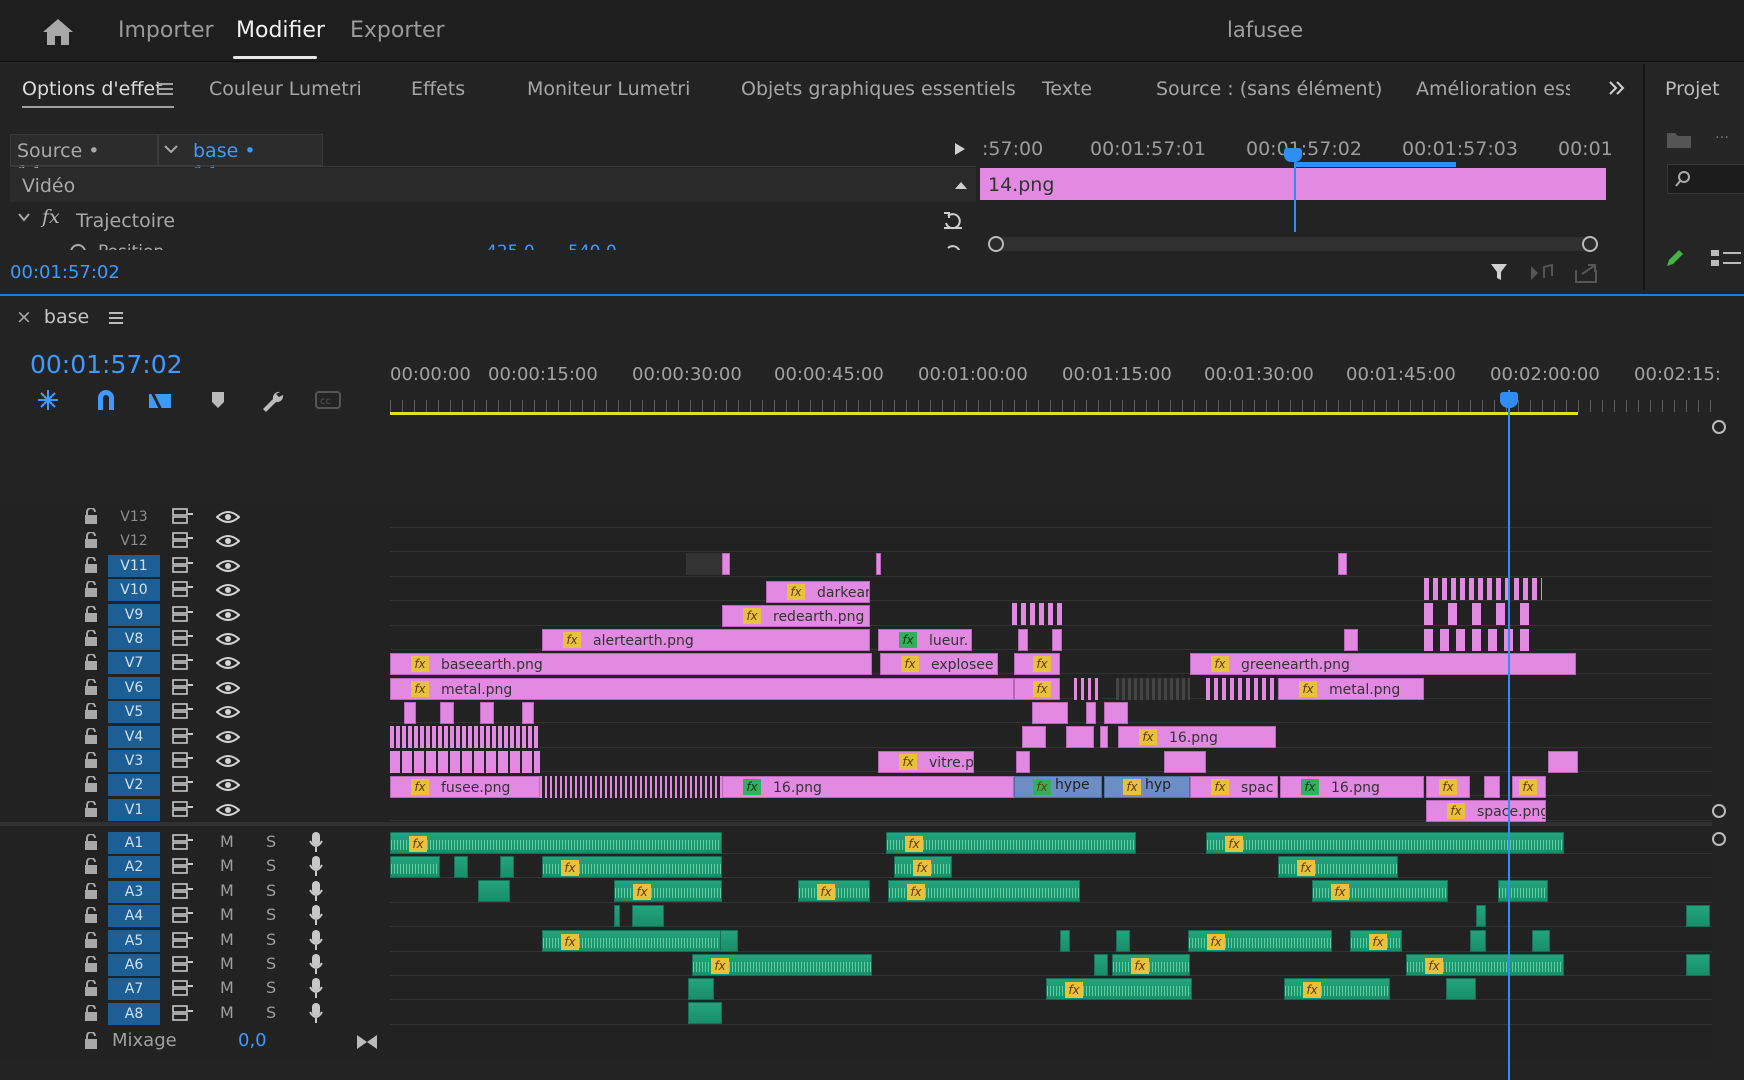 The width and height of the screenshot is (1744, 1080). What do you see at coordinates (166, 30) in the screenshot?
I see `nav-importer: Importer` at bounding box center [166, 30].